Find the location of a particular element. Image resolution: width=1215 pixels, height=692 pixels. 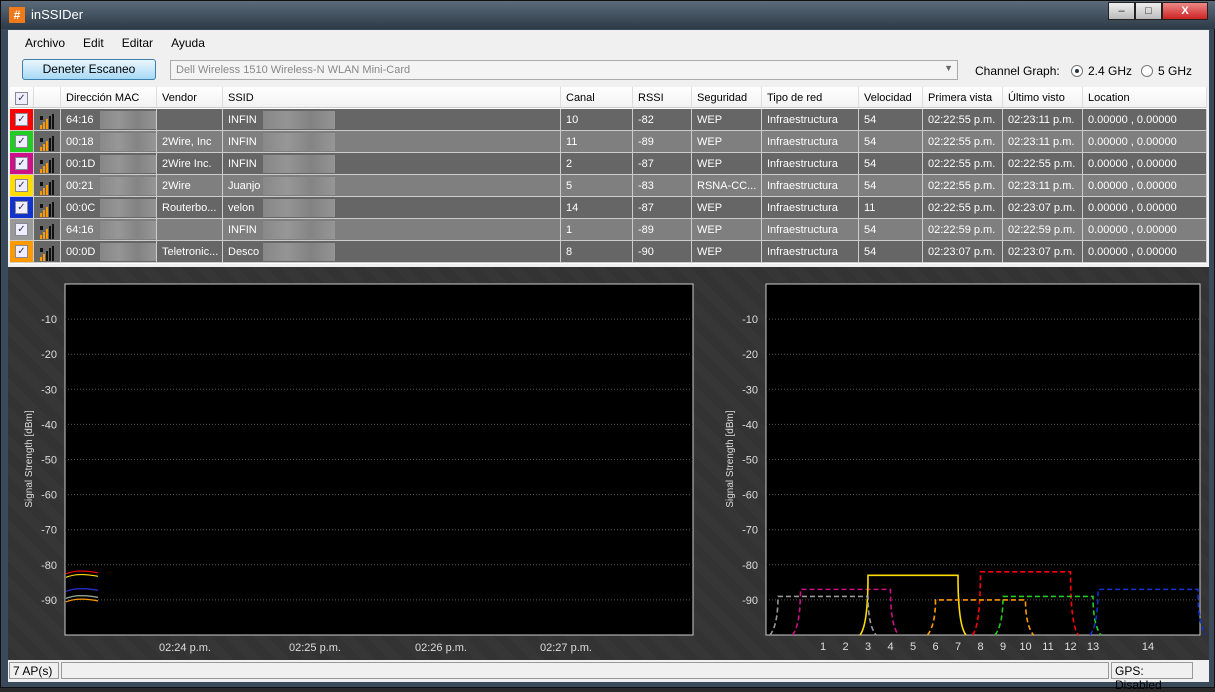

column-header-5: Canal is located at coordinates (597, 97).